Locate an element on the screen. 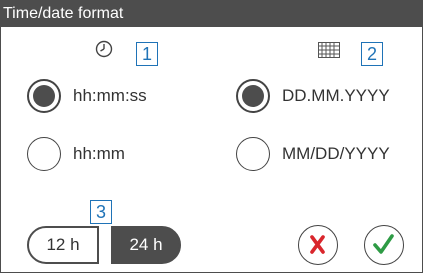 This screenshot has width=423, height=273. confirm-button is located at coordinates (384, 245).